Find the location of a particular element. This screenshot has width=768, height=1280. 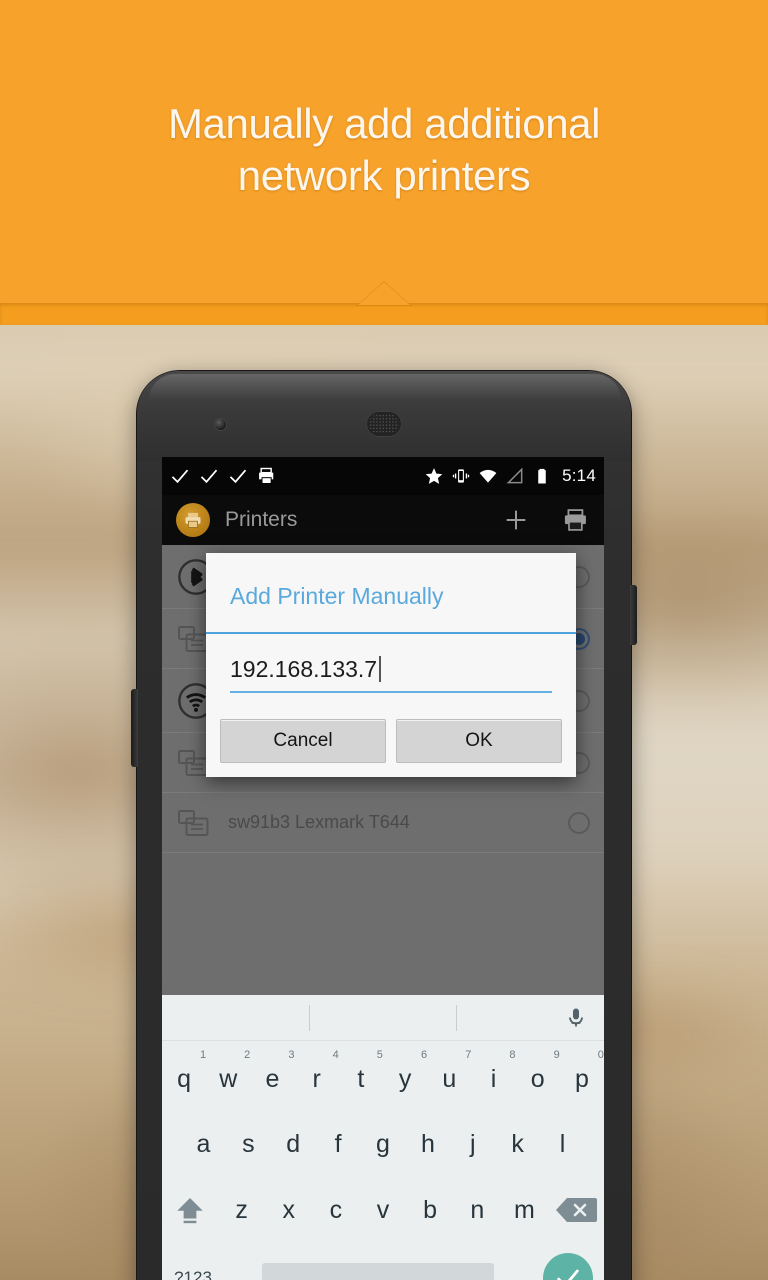

suggestion-bar is located at coordinates (383, 1018).